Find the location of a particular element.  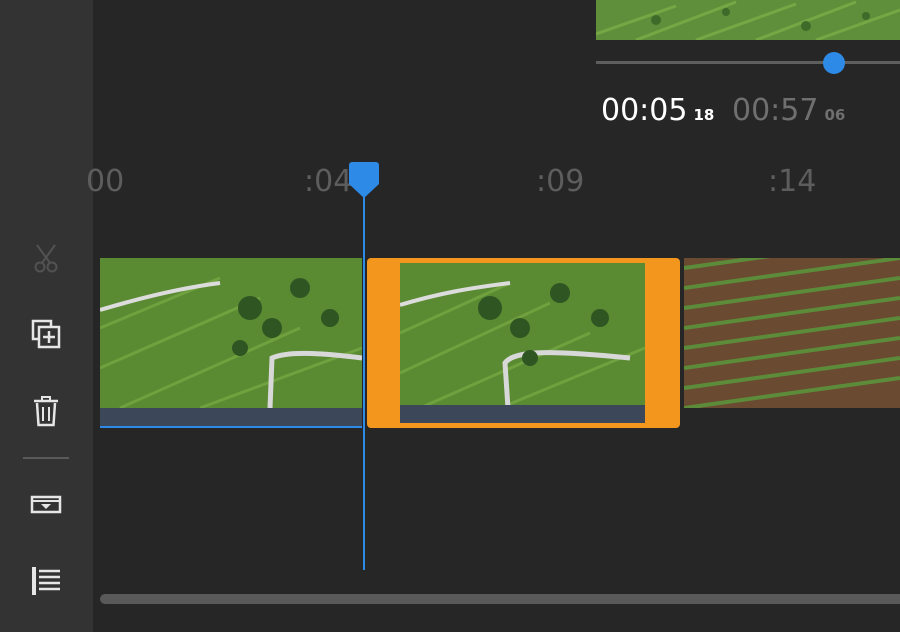

timeline-toolbar is located at coordinates (46, 316).